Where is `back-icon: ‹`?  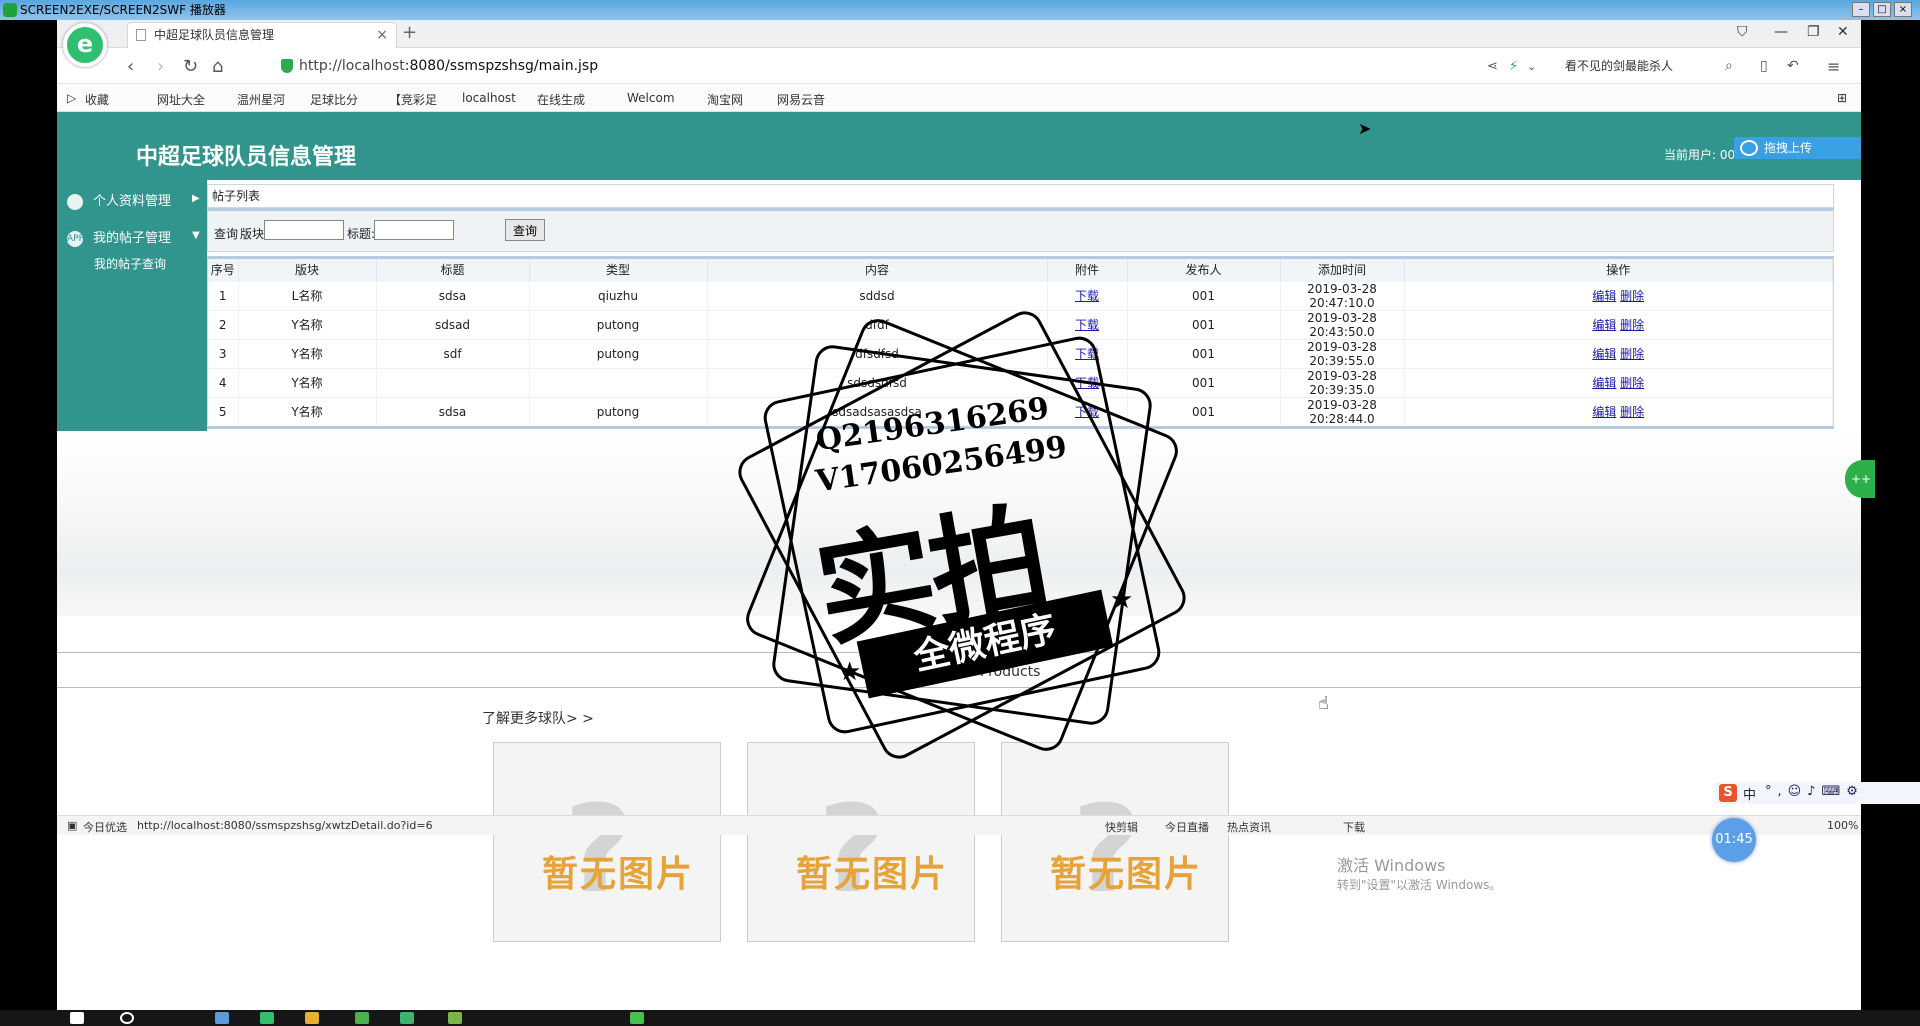
back-icon: ‹ is located at coordinates (130, 66).